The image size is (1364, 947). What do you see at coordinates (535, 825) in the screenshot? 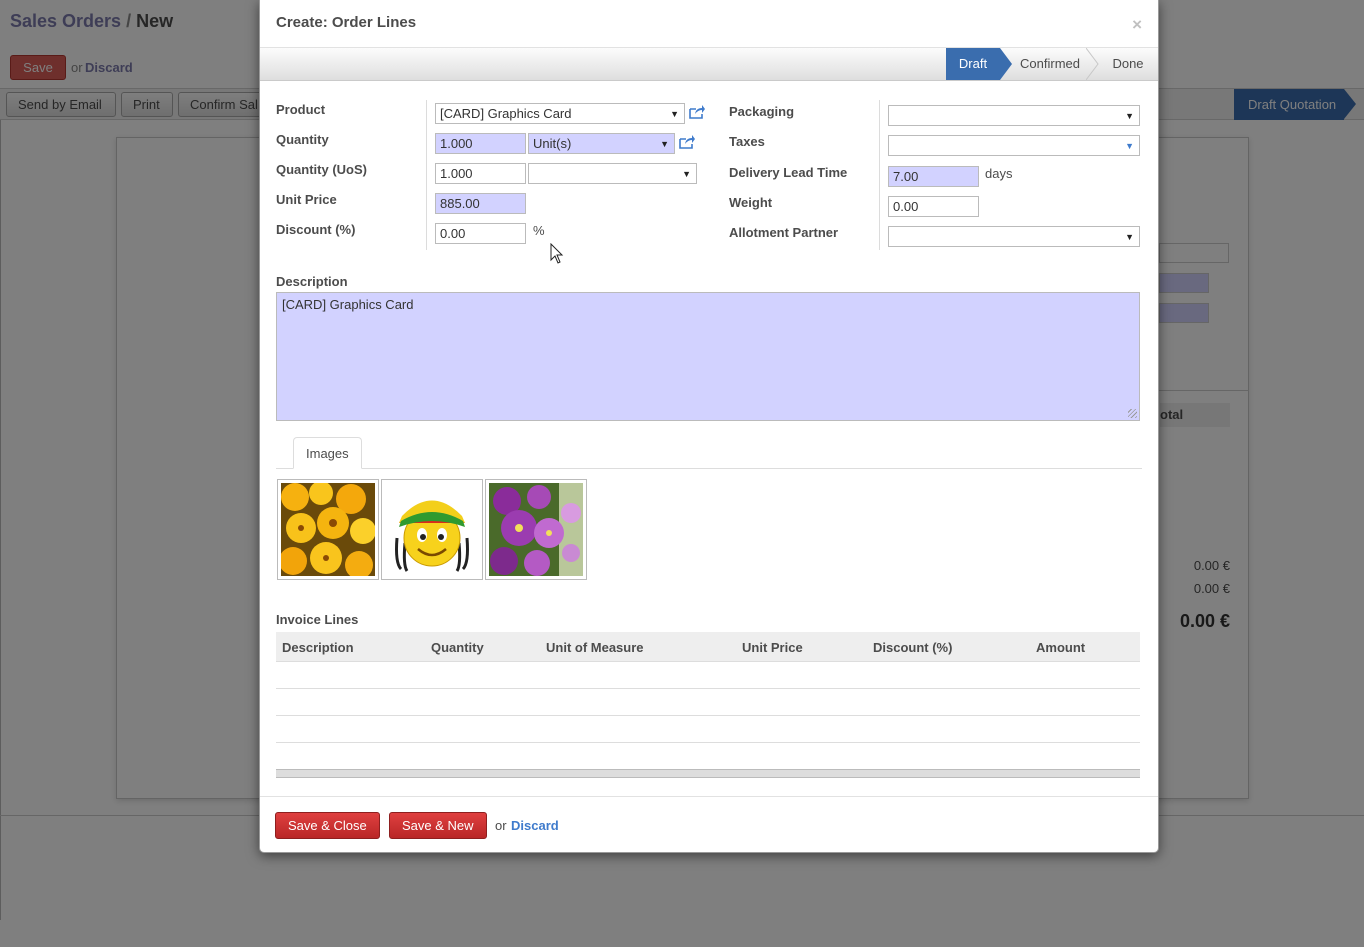
I see `discard-link: Discard` at bounding box center [535, 825].